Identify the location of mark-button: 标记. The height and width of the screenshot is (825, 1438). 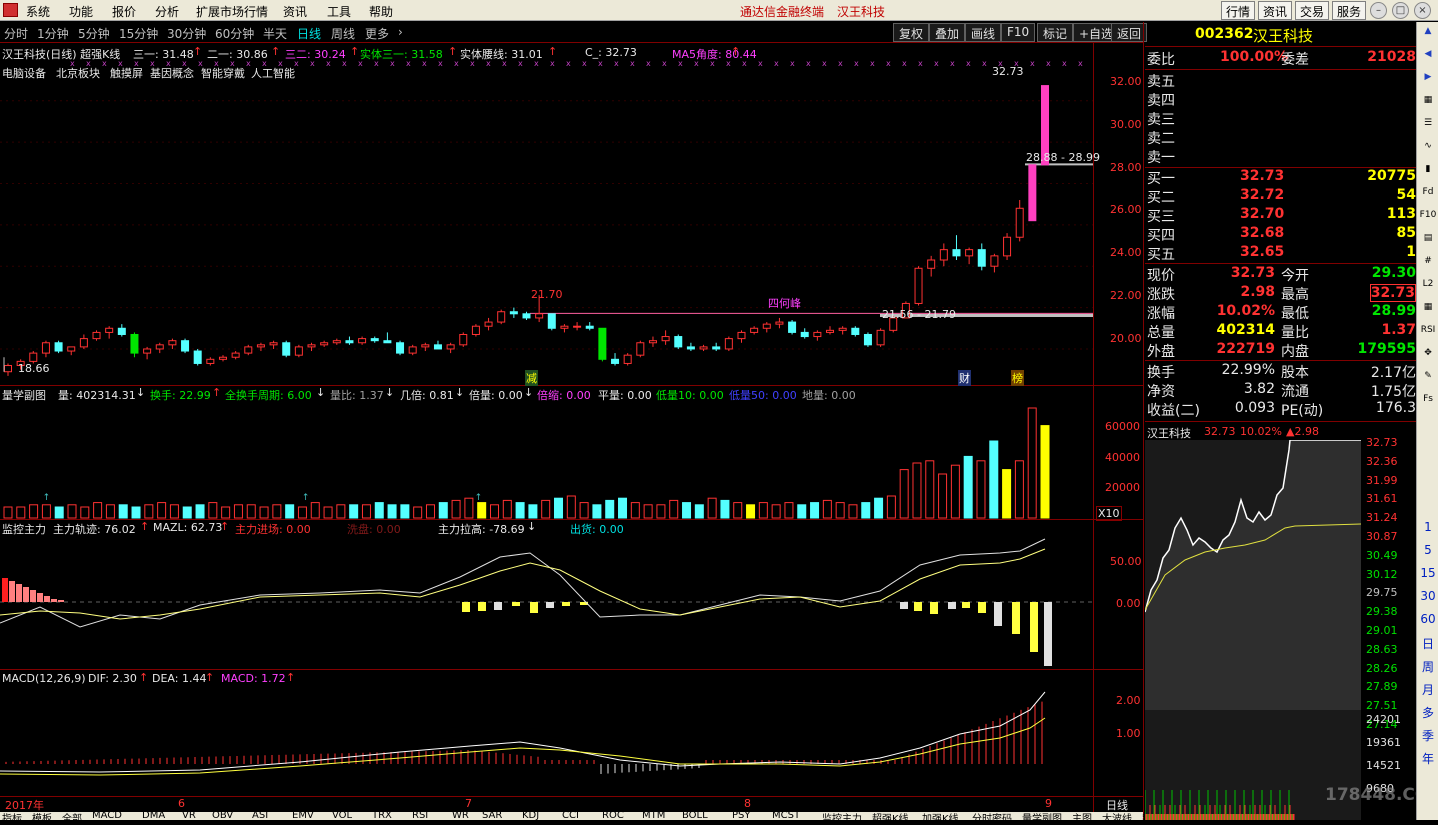
(1055, 32).